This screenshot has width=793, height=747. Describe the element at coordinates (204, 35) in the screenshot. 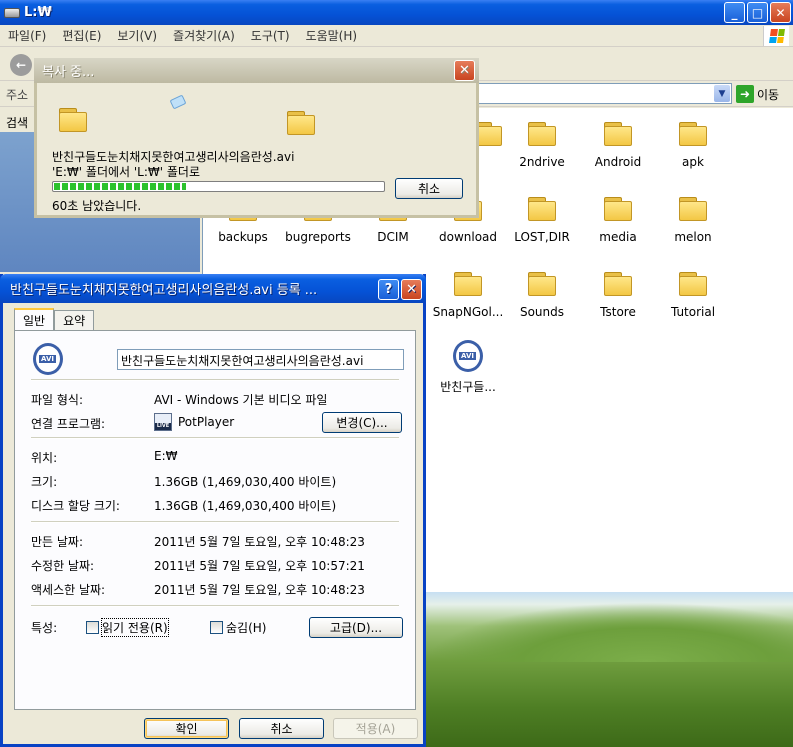

I see `menu-favorites: 즐겨찾기(A)` at that location.